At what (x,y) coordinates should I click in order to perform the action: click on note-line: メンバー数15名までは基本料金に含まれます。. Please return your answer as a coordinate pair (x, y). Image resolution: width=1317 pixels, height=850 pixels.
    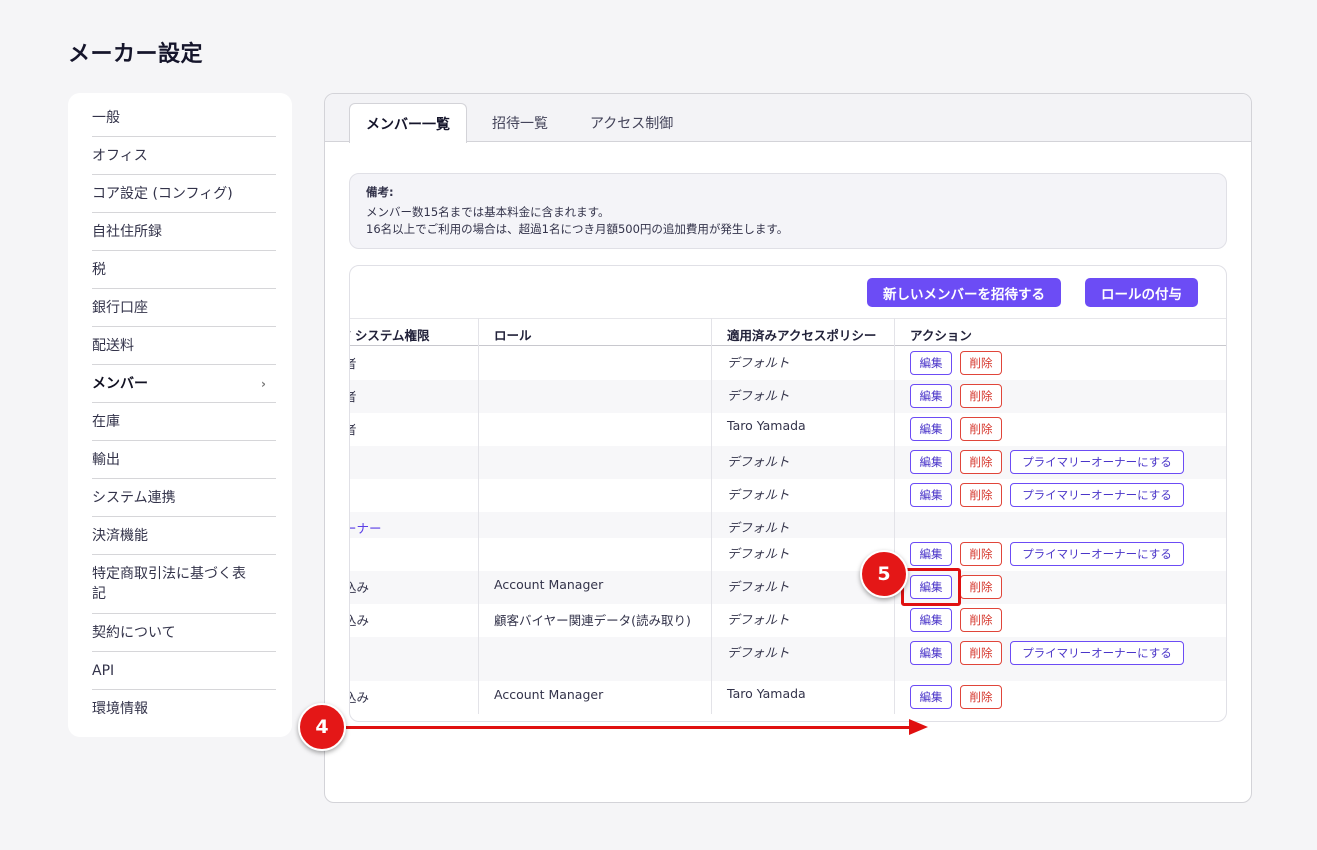
    Looking at the image, I should click on (488, 212).